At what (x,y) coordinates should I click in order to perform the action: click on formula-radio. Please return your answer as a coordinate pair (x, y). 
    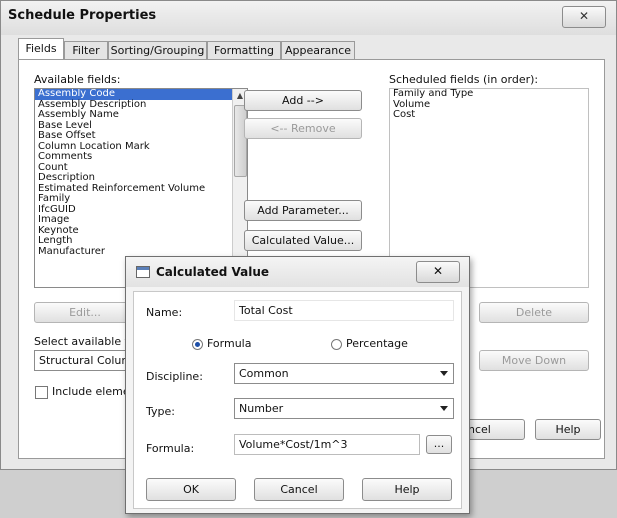
    Looking at the image, I should click on (197, 344).